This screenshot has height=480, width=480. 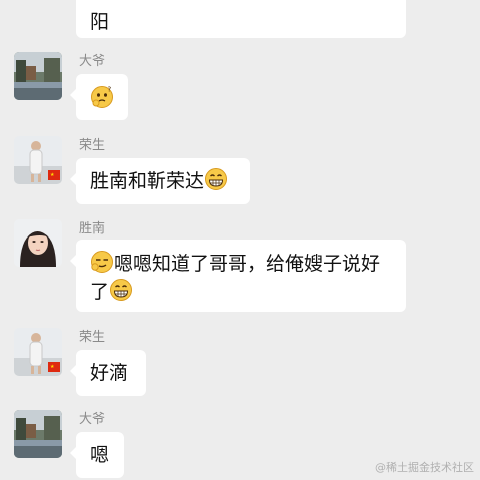 I want to click on message-text: 胜南和靳荣达, so click(x=147, y=181).